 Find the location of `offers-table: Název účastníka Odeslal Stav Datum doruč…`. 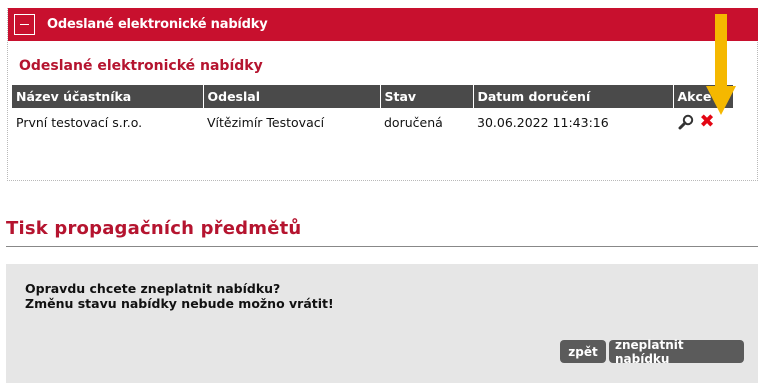

offers-table: Název účastníka Odeslal Stav Datum doruč… is located at coordinates (372, 109).